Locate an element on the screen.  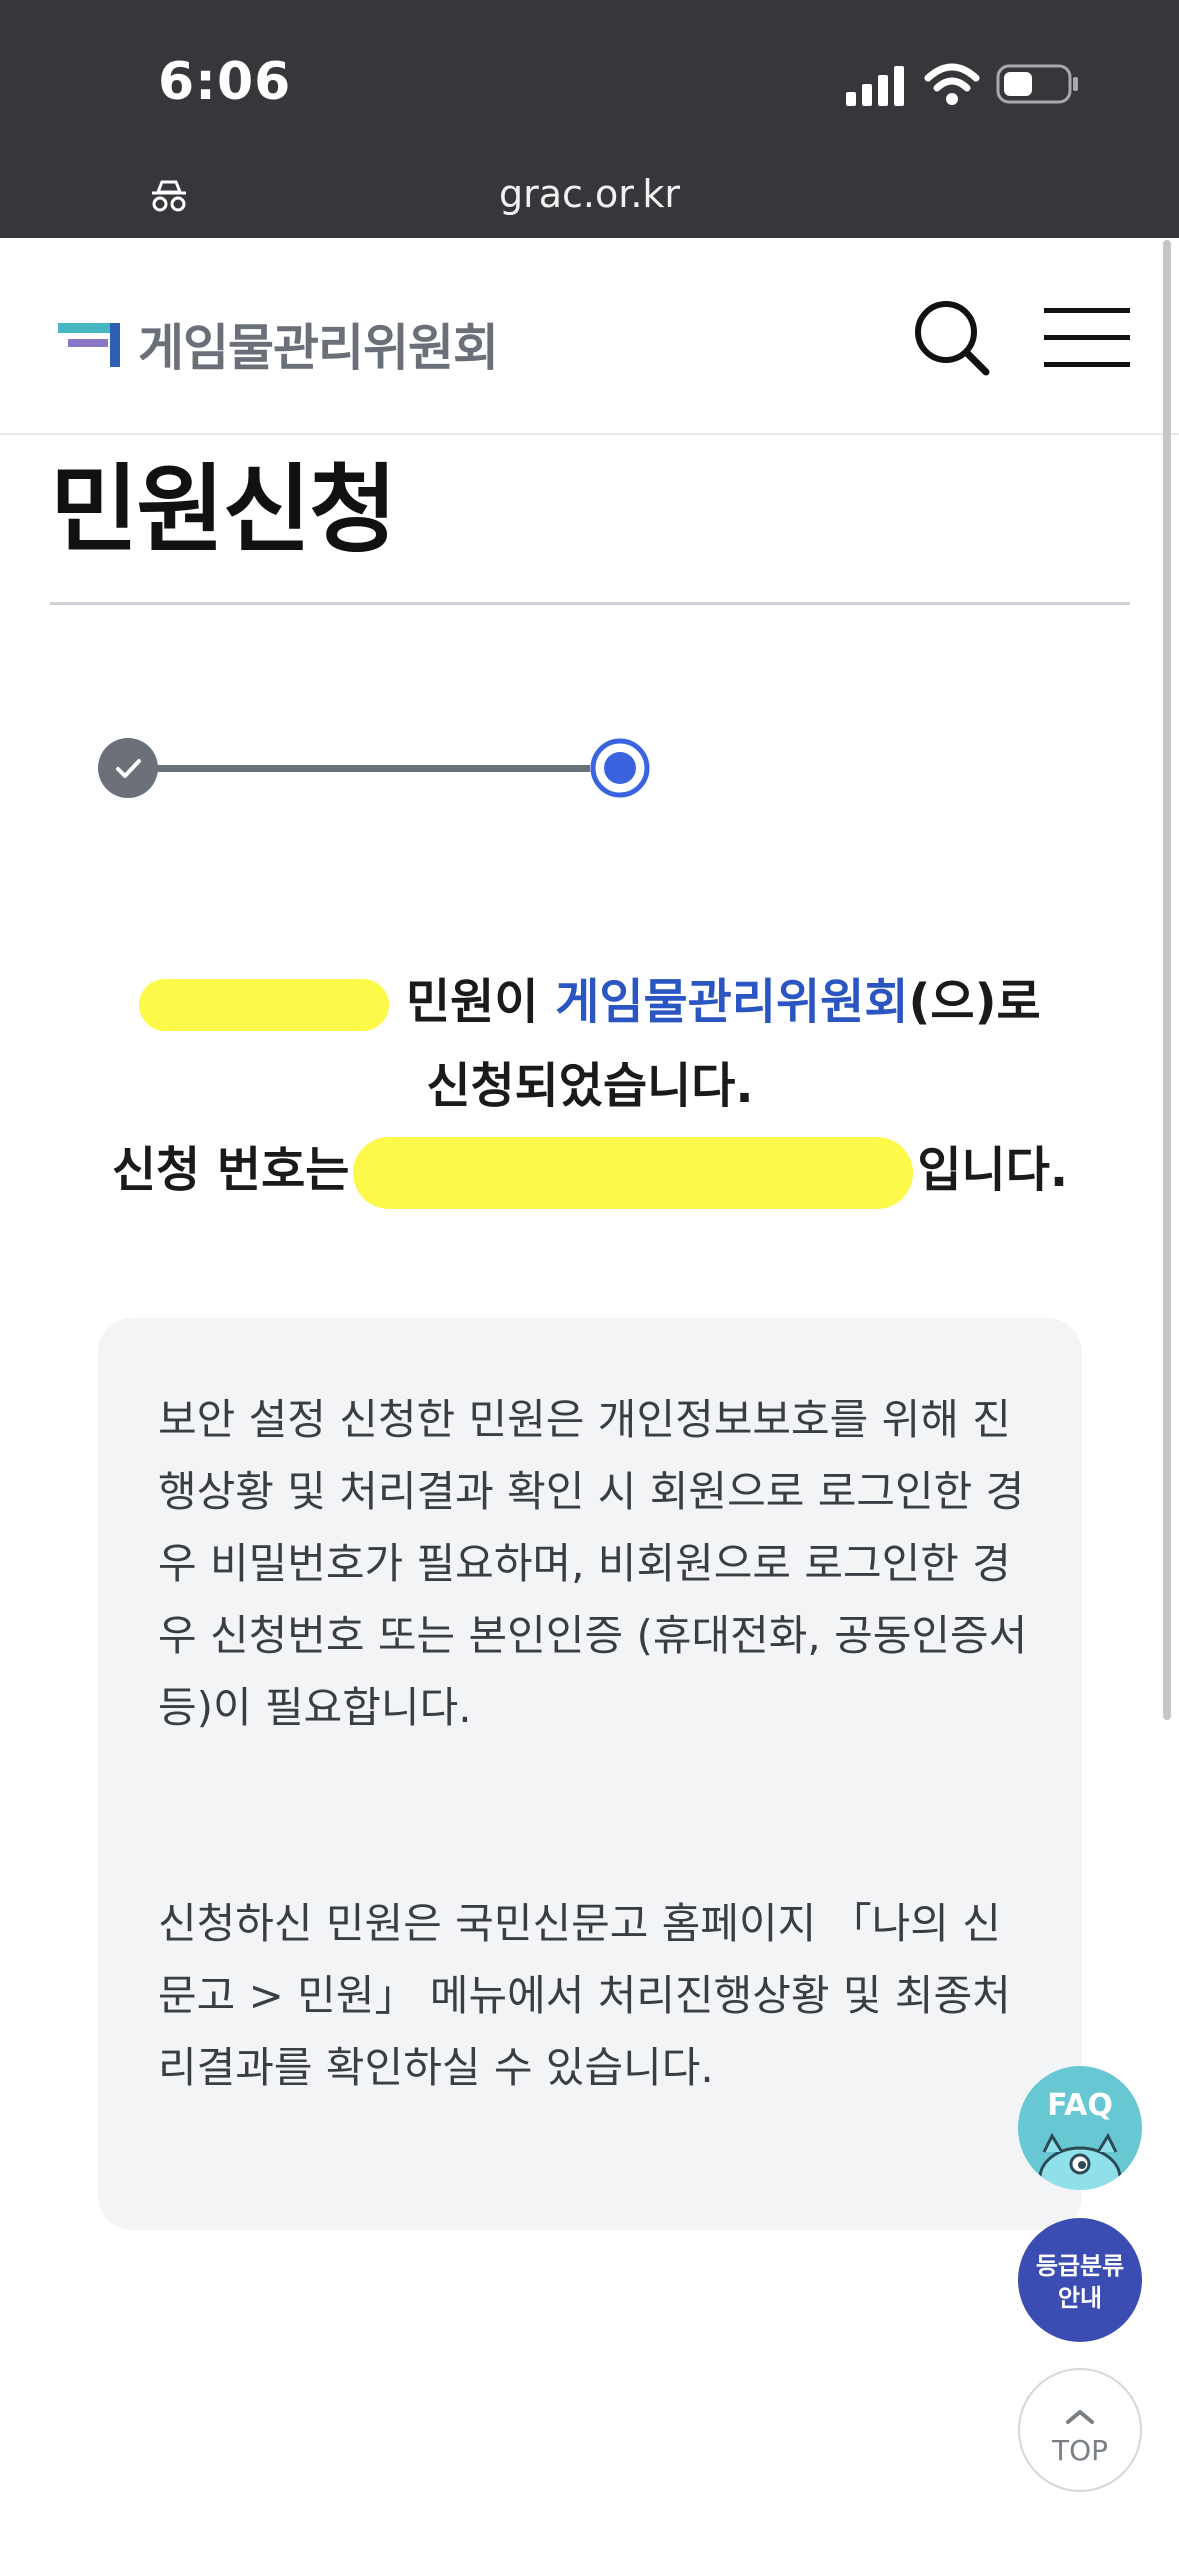
current-step-dot-icon is located at coordinates (620, 768).